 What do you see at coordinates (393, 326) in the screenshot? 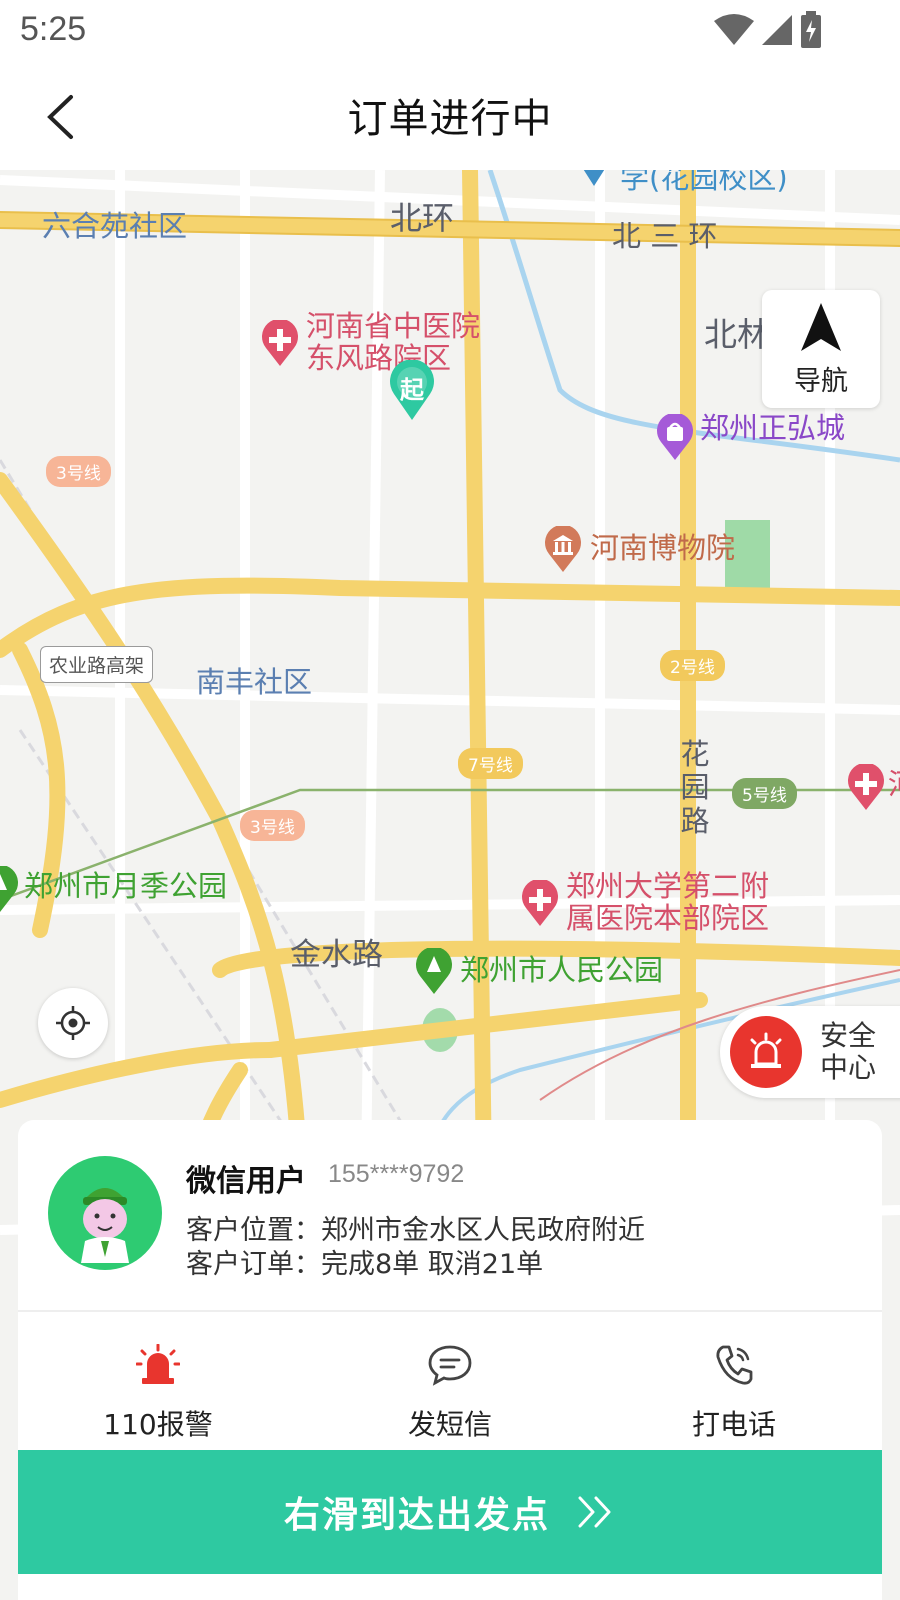
I see `map-label-hospital-1a: 河南省中医院` at bounding box center [393, 326].